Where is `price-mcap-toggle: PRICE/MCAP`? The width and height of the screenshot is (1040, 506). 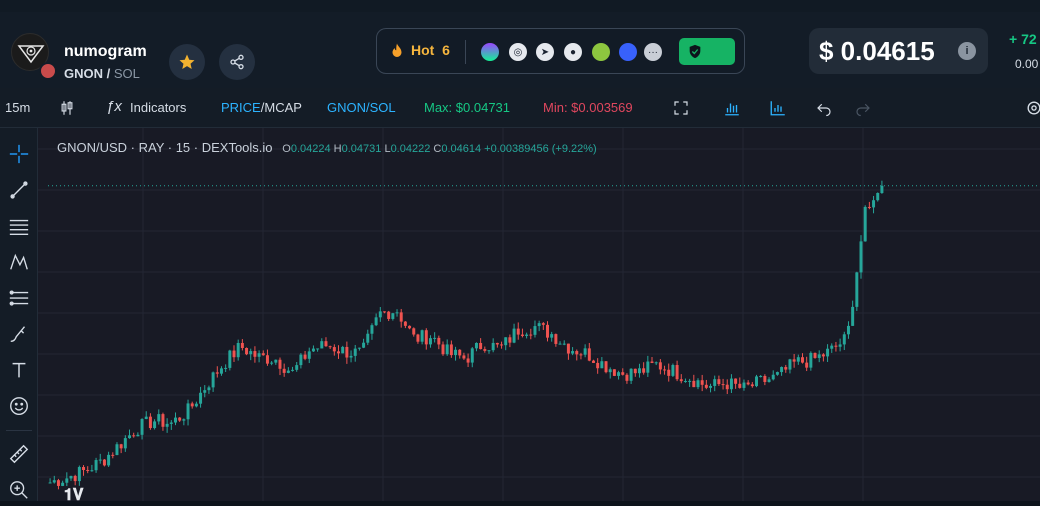
price-mcap-toggle: PRICE/MCAP is located at coordinates (261, 107).